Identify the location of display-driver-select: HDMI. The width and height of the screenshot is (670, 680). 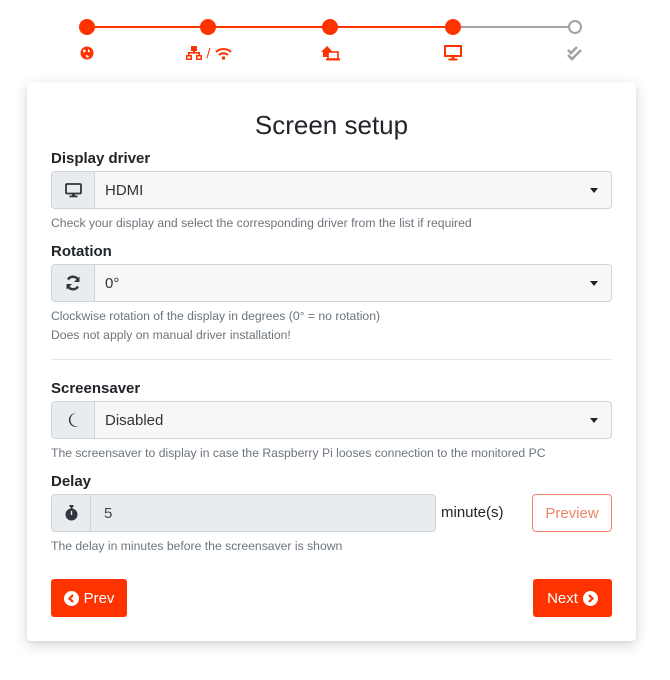
(331, 190).